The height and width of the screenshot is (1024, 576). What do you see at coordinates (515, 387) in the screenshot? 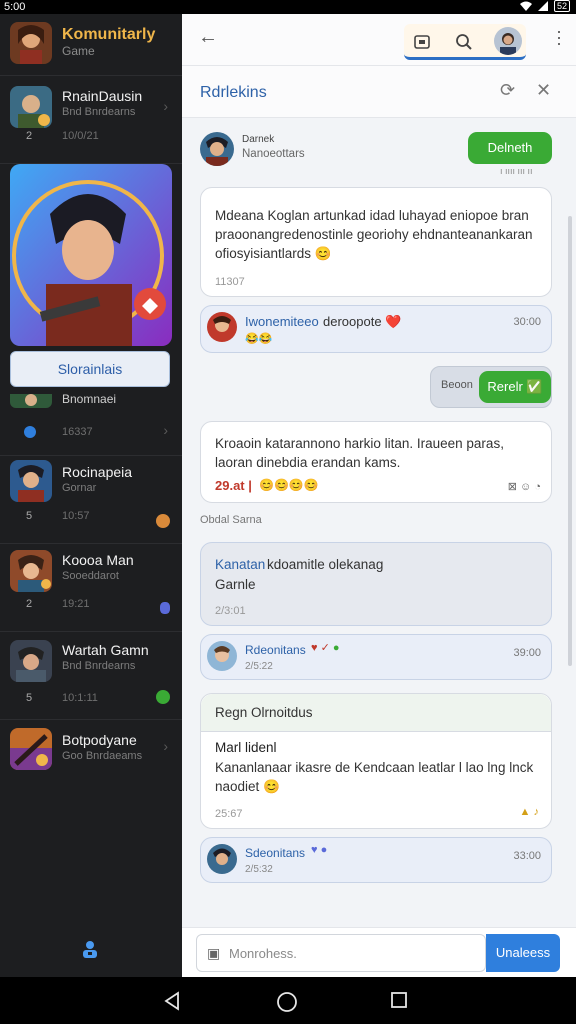
I see `reply-button: Rerelr ✅` at bounding box center [515, 387].